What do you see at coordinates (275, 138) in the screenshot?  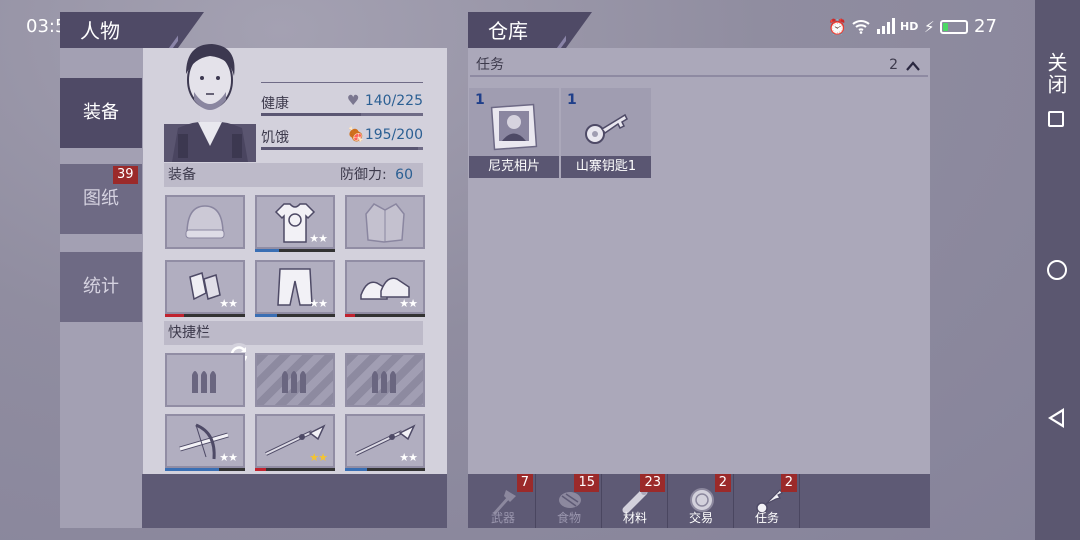 I see `hunger-label: 饥饿` at bounding box center [275, 138].